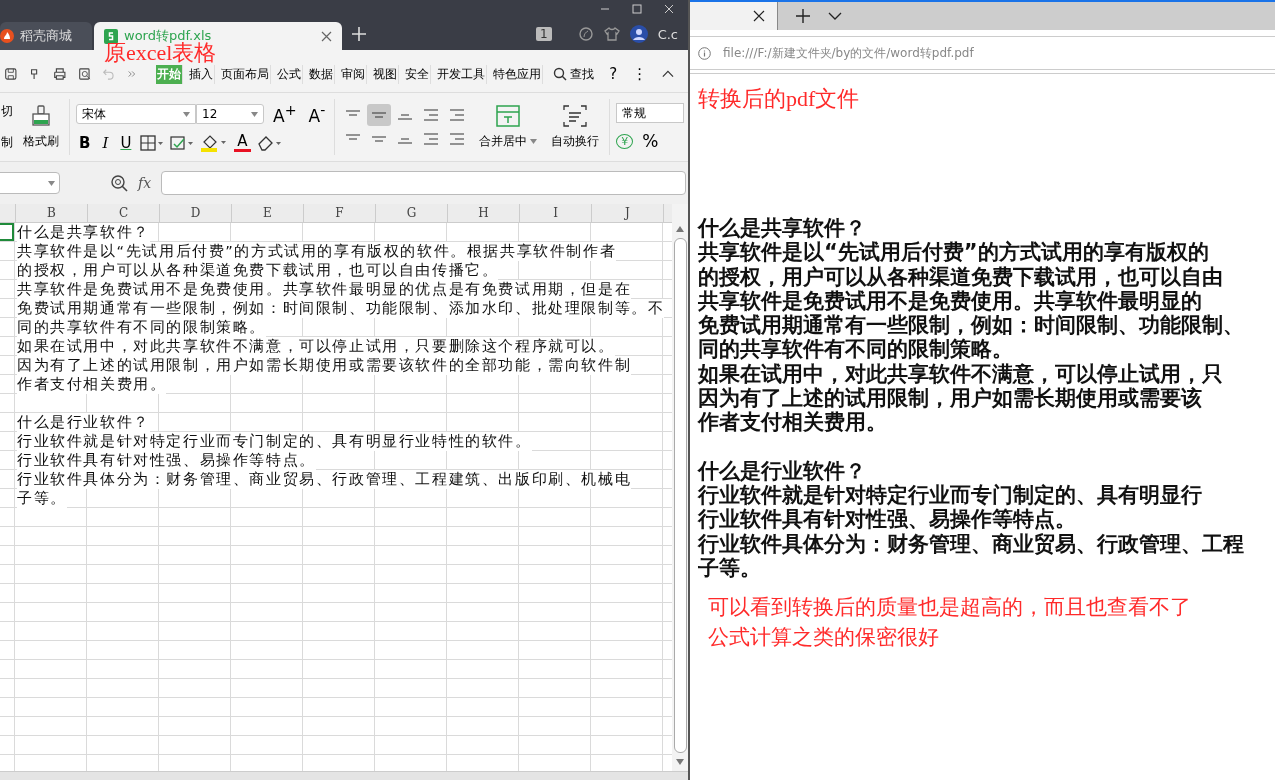  I want to click on annotation-text: 公式计算之类的保密很好, so click(824, 638).